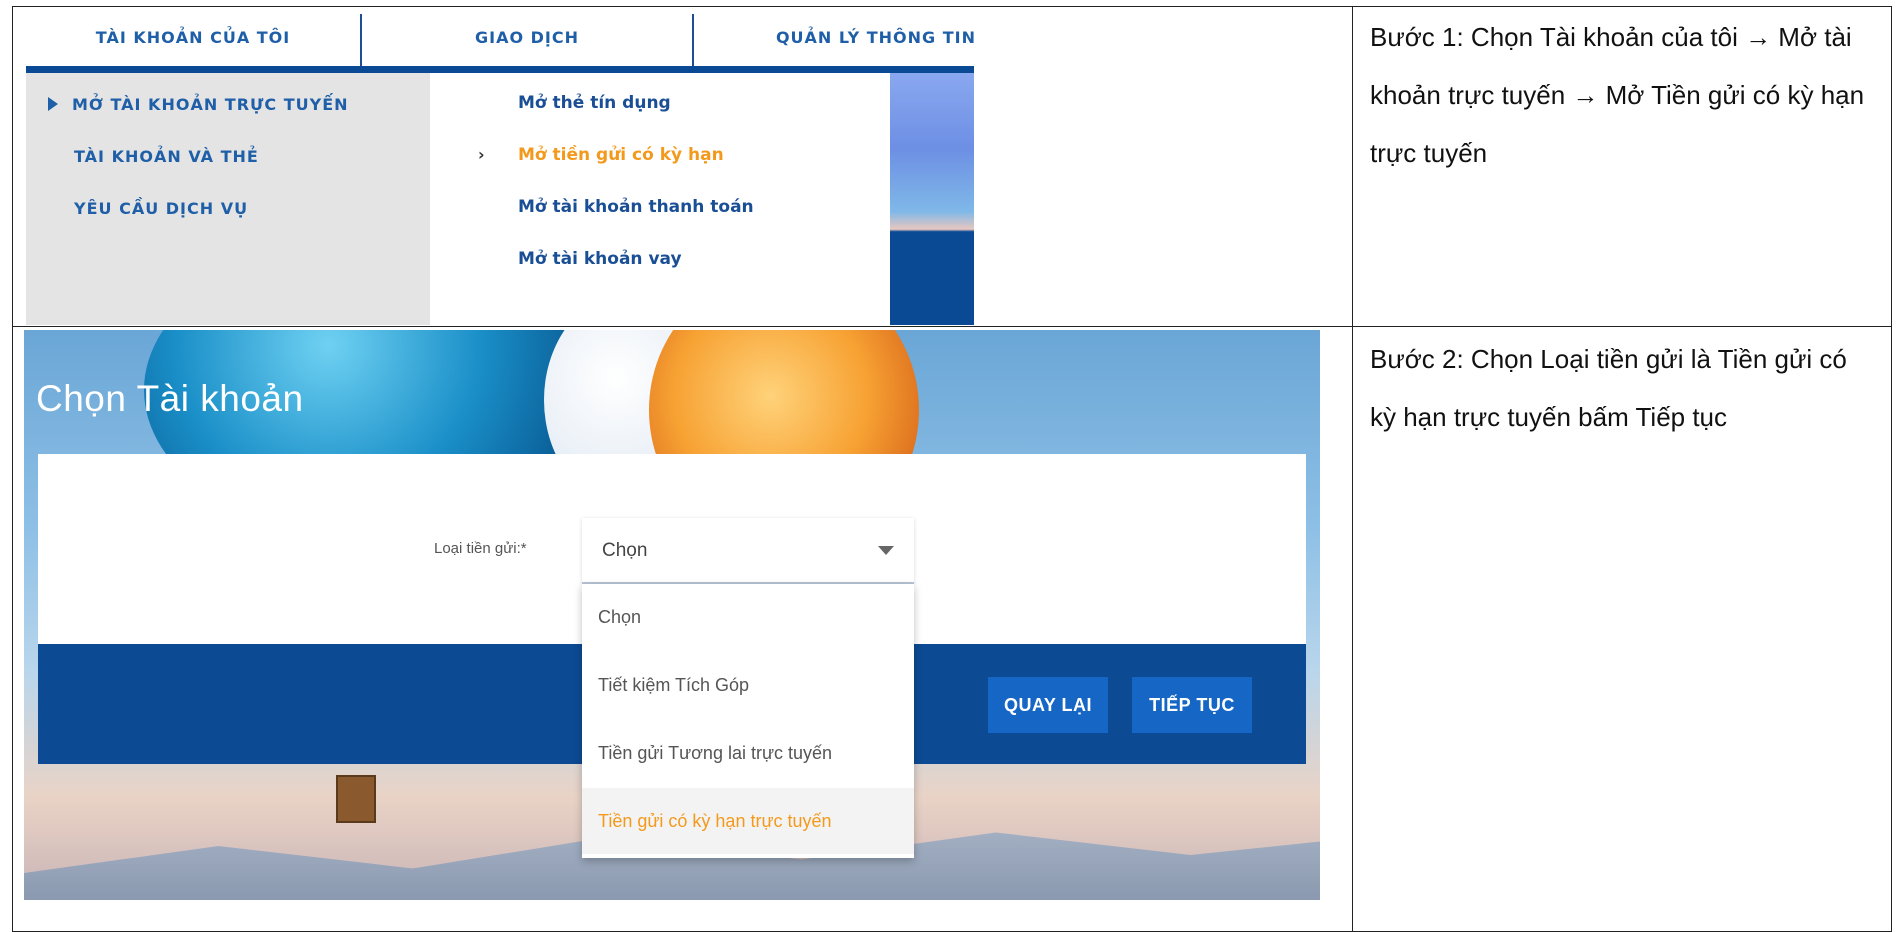  I want to click on tab-my-account: TÀI KHOẢN CỦA TÔI, so click(193, 37).